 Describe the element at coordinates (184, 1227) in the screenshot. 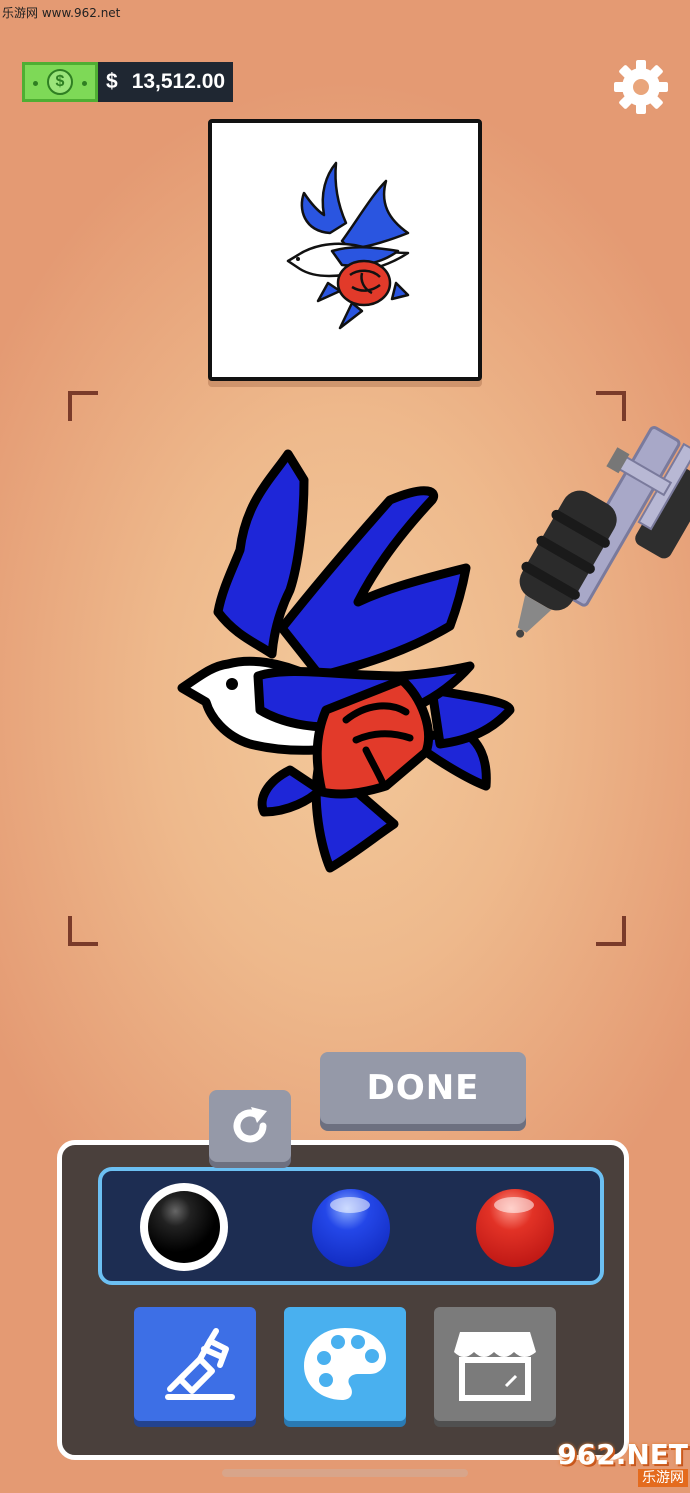

I see `color-swatch-black` at that location.